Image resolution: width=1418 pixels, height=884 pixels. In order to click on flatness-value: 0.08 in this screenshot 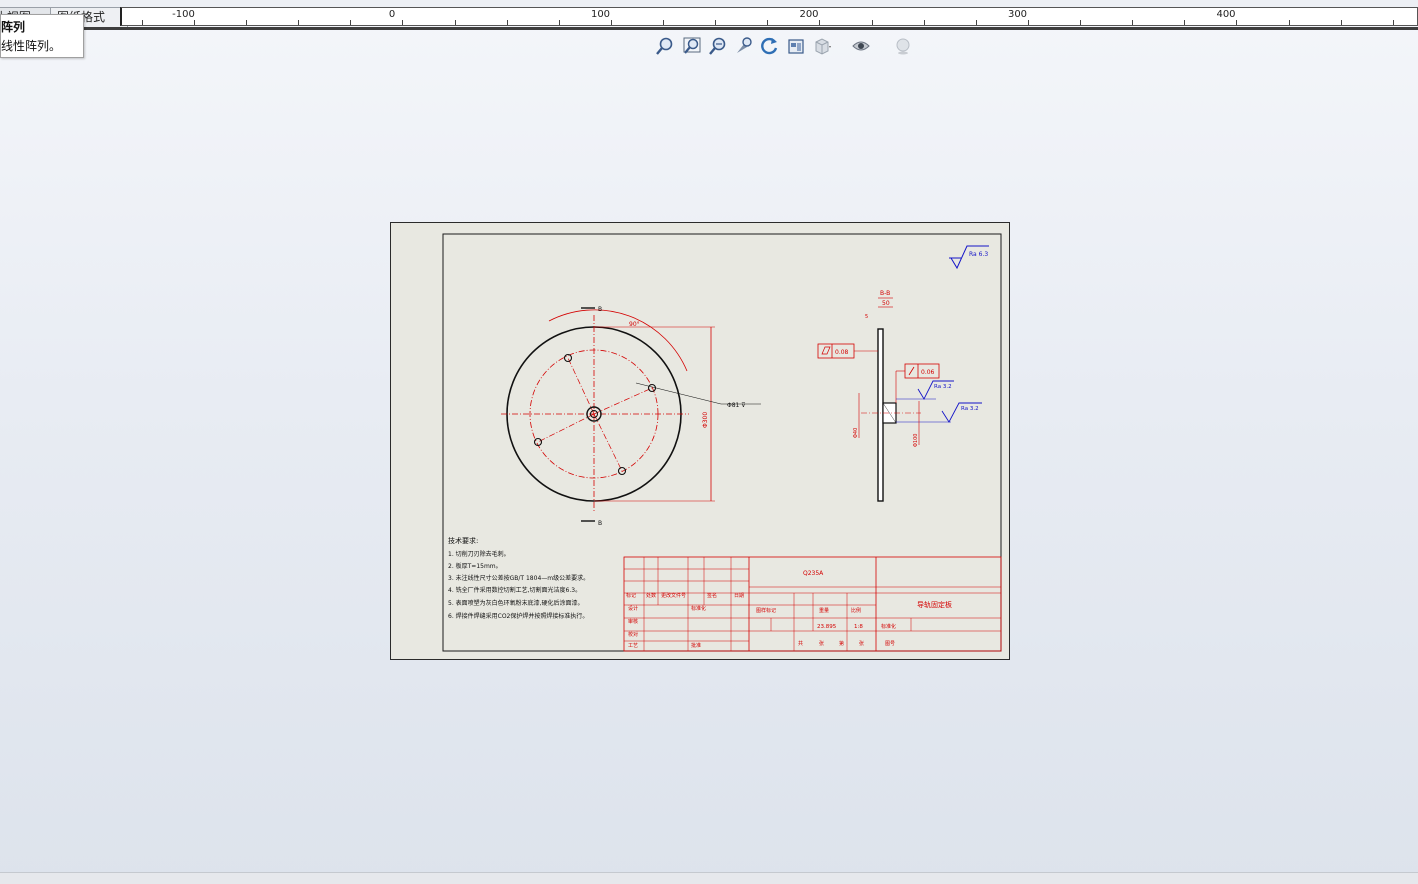, I will do `click(842, 352)`.